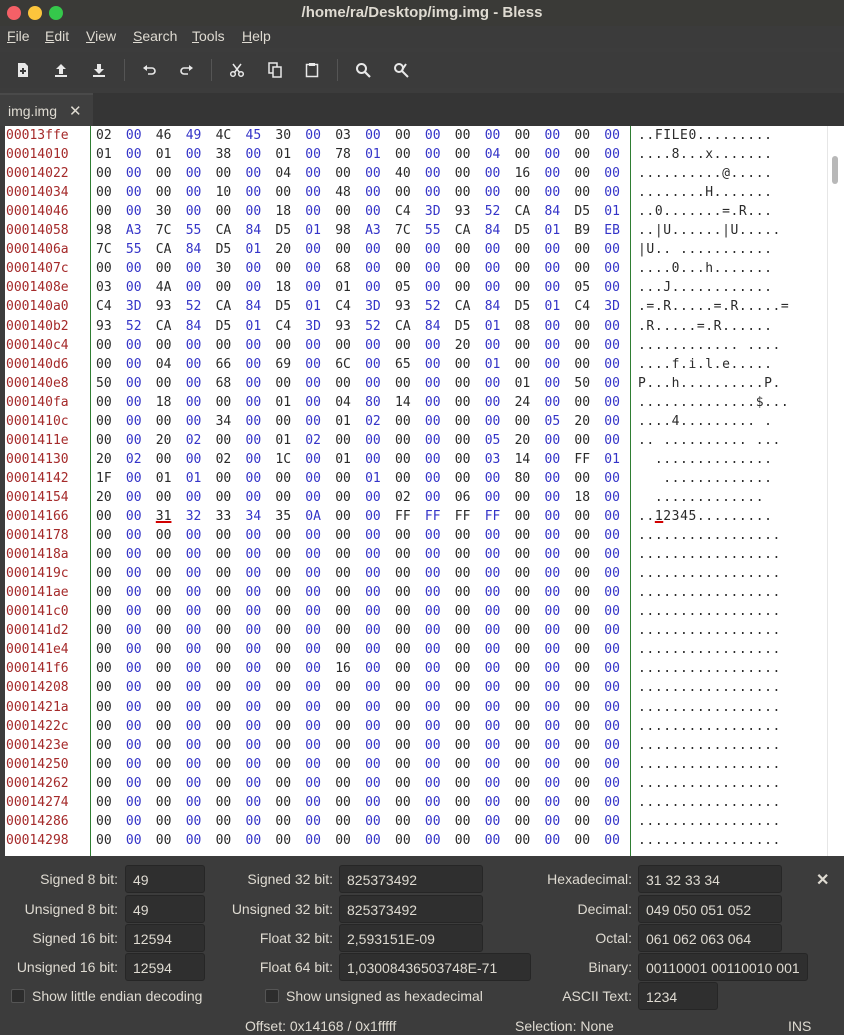  What do you see at coordinates (526, 478) in the screenshot?
I see `hex-byte: 80` at bounding box center [526, 478].